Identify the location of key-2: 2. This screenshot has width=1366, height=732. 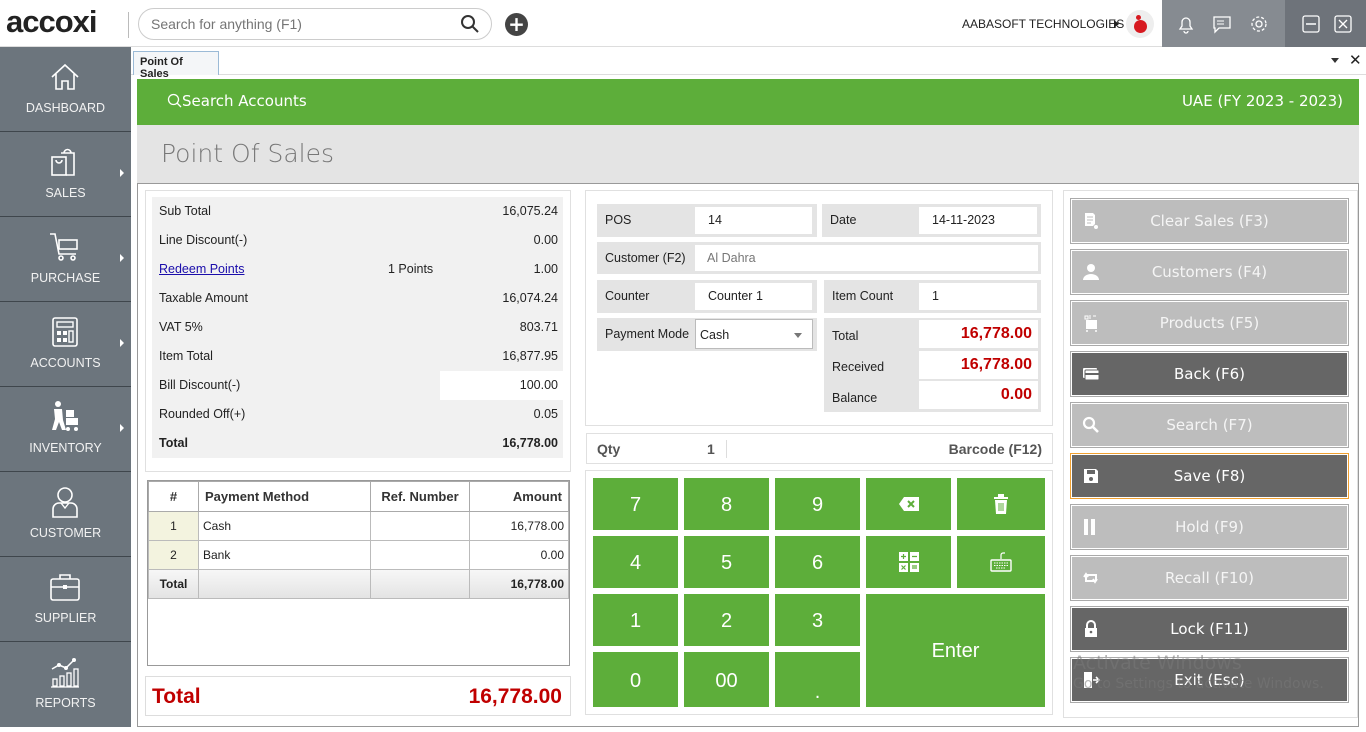
(726, 620).